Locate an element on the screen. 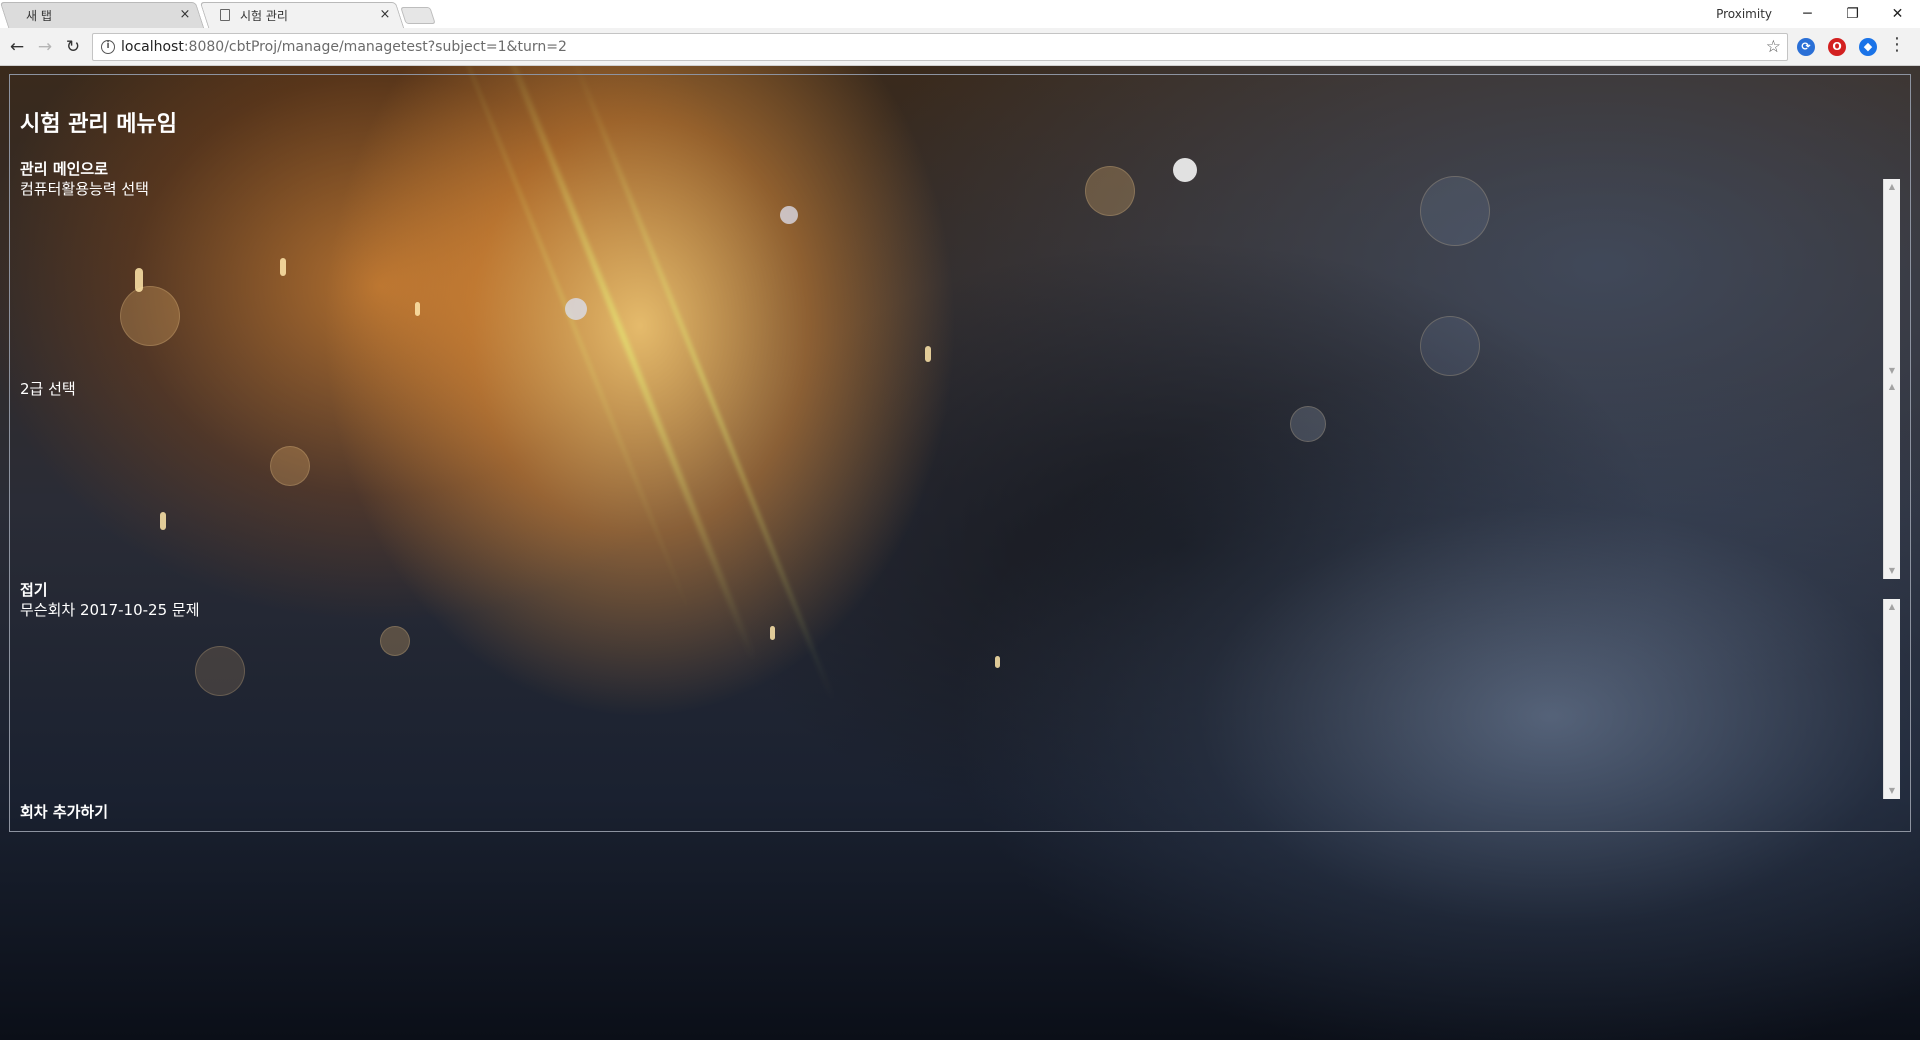  extension-opera-icon: O is located at coordinates (1837, 47).